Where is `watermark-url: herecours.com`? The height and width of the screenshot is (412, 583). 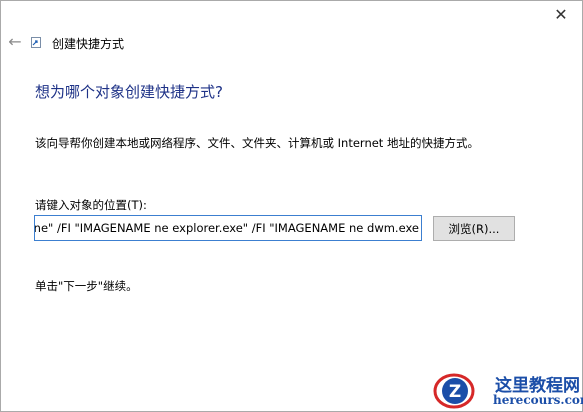
watermark-url: herecours.com is located at coordinates (538, 400).